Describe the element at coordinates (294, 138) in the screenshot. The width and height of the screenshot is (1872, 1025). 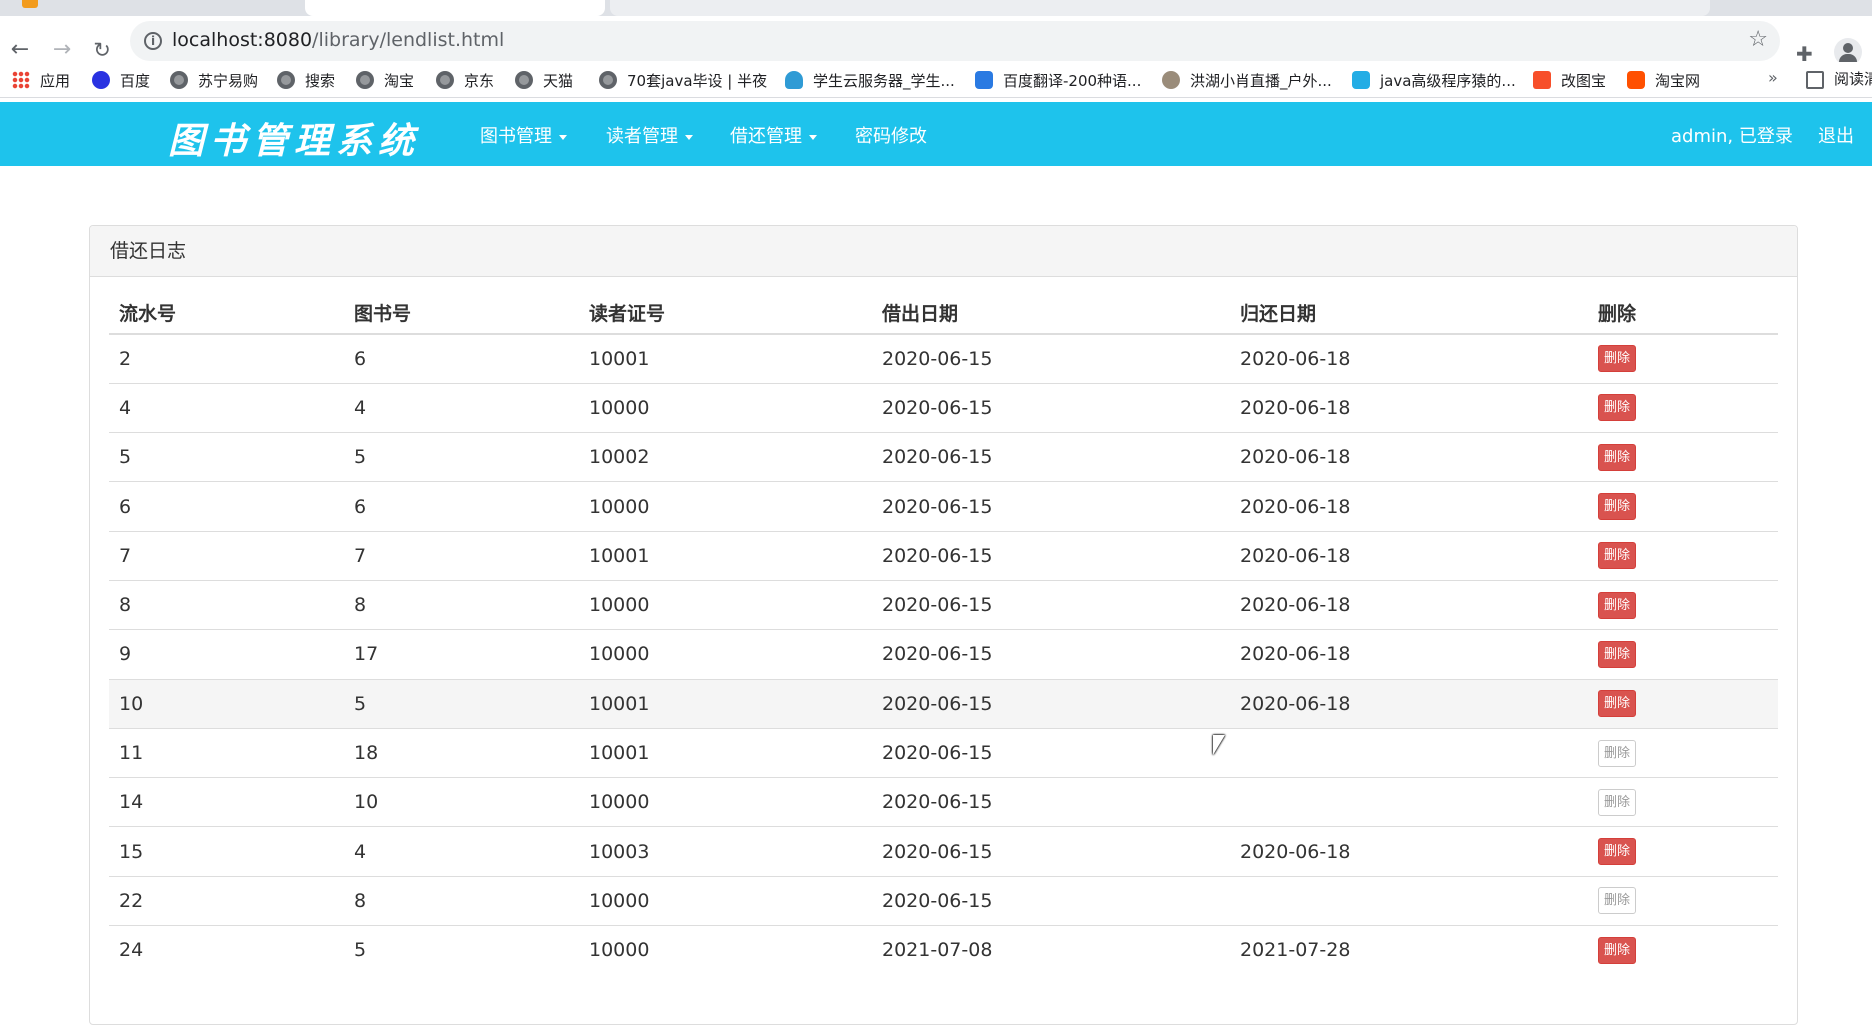
I see `brand-logo: 图书管理系统` at that location.